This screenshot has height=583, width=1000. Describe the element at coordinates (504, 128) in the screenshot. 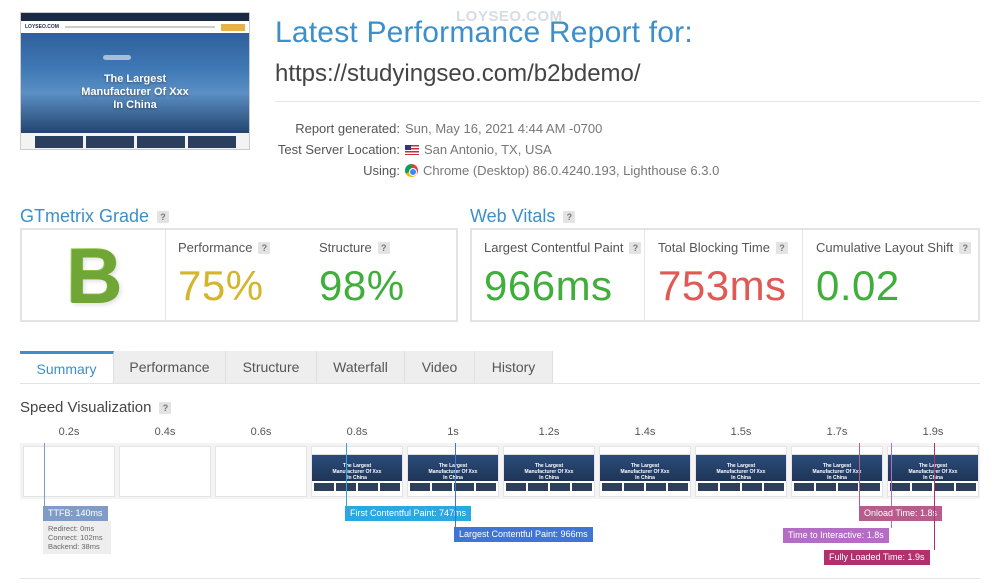

I see `report-generated-value: Sun, May 16, 2021 4:44 AM -0700` at that location.